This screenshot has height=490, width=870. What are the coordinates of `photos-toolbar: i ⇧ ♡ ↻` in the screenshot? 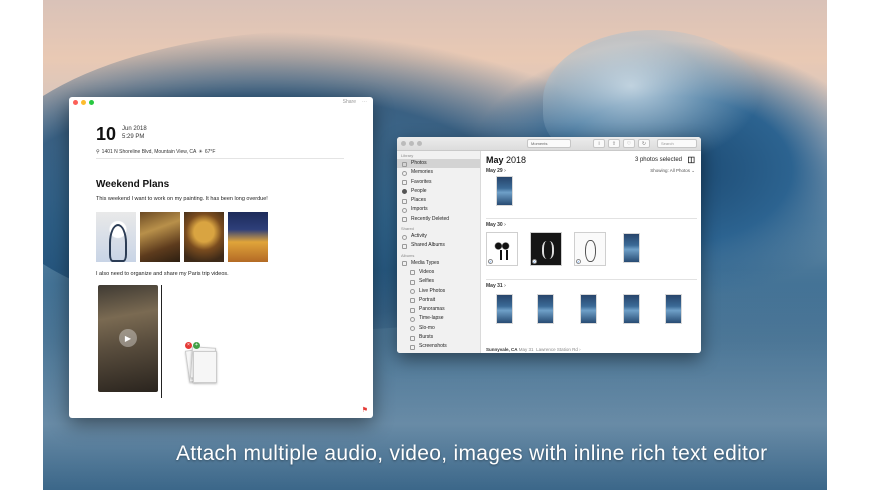 It's located at (621, 143).